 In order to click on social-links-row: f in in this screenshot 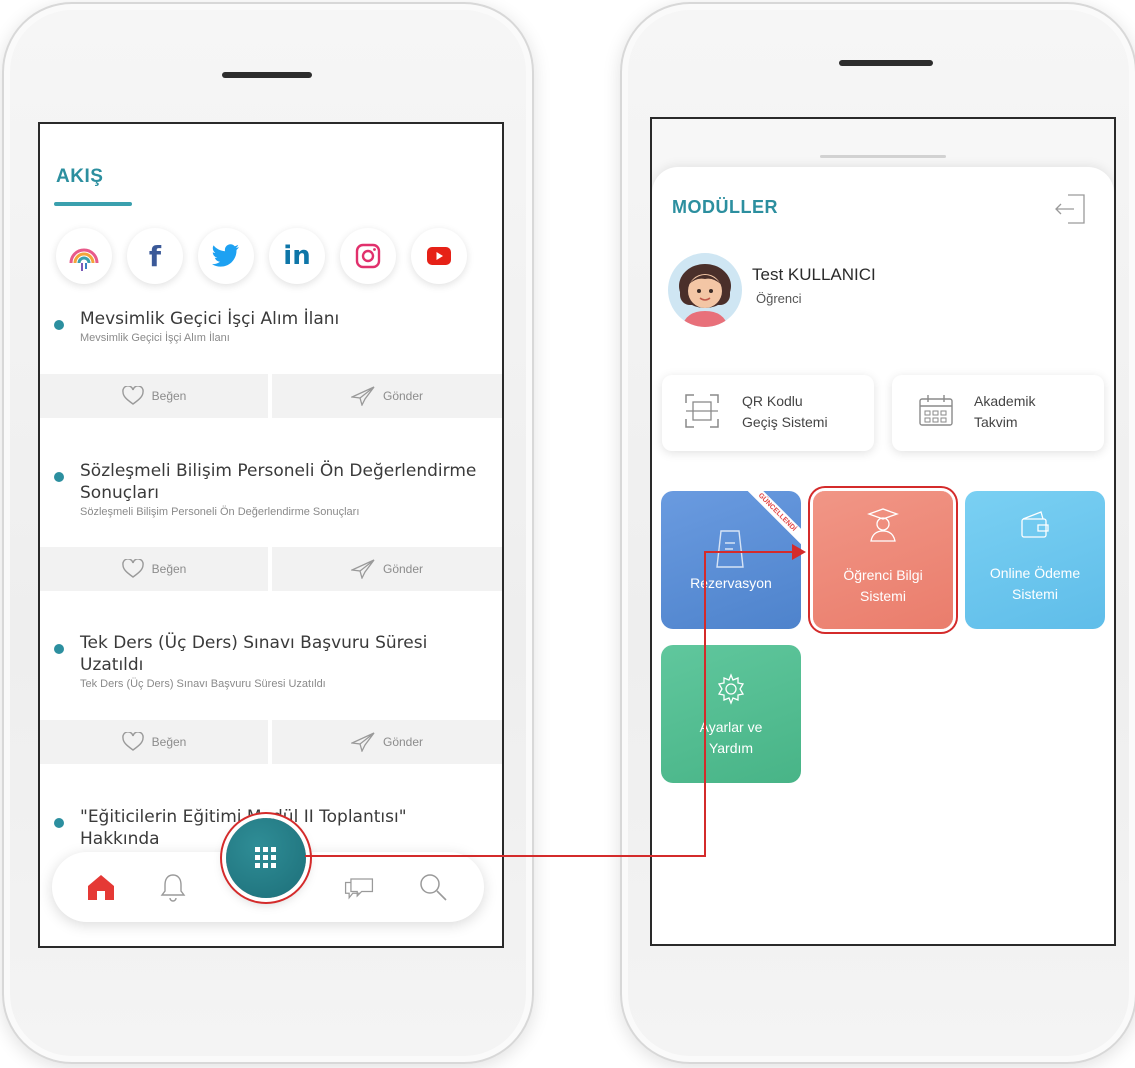, I will do `click(275, 256)`.